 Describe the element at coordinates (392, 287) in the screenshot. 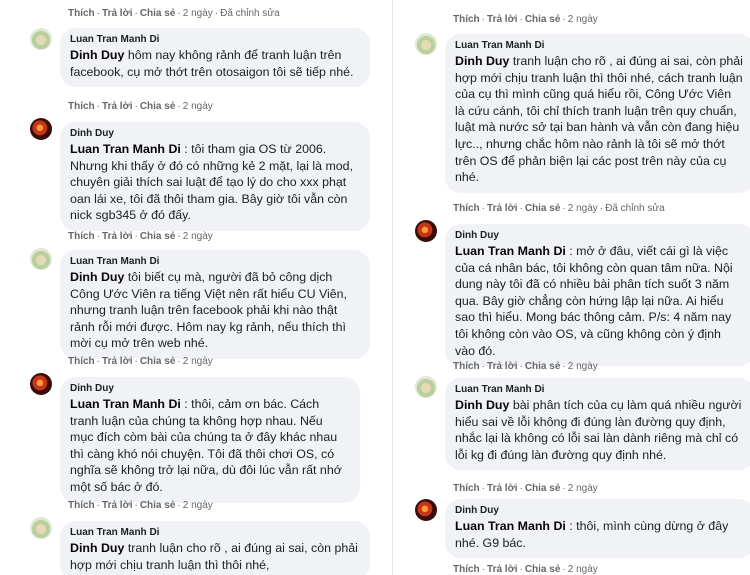

I see `panel-divider` at that location.